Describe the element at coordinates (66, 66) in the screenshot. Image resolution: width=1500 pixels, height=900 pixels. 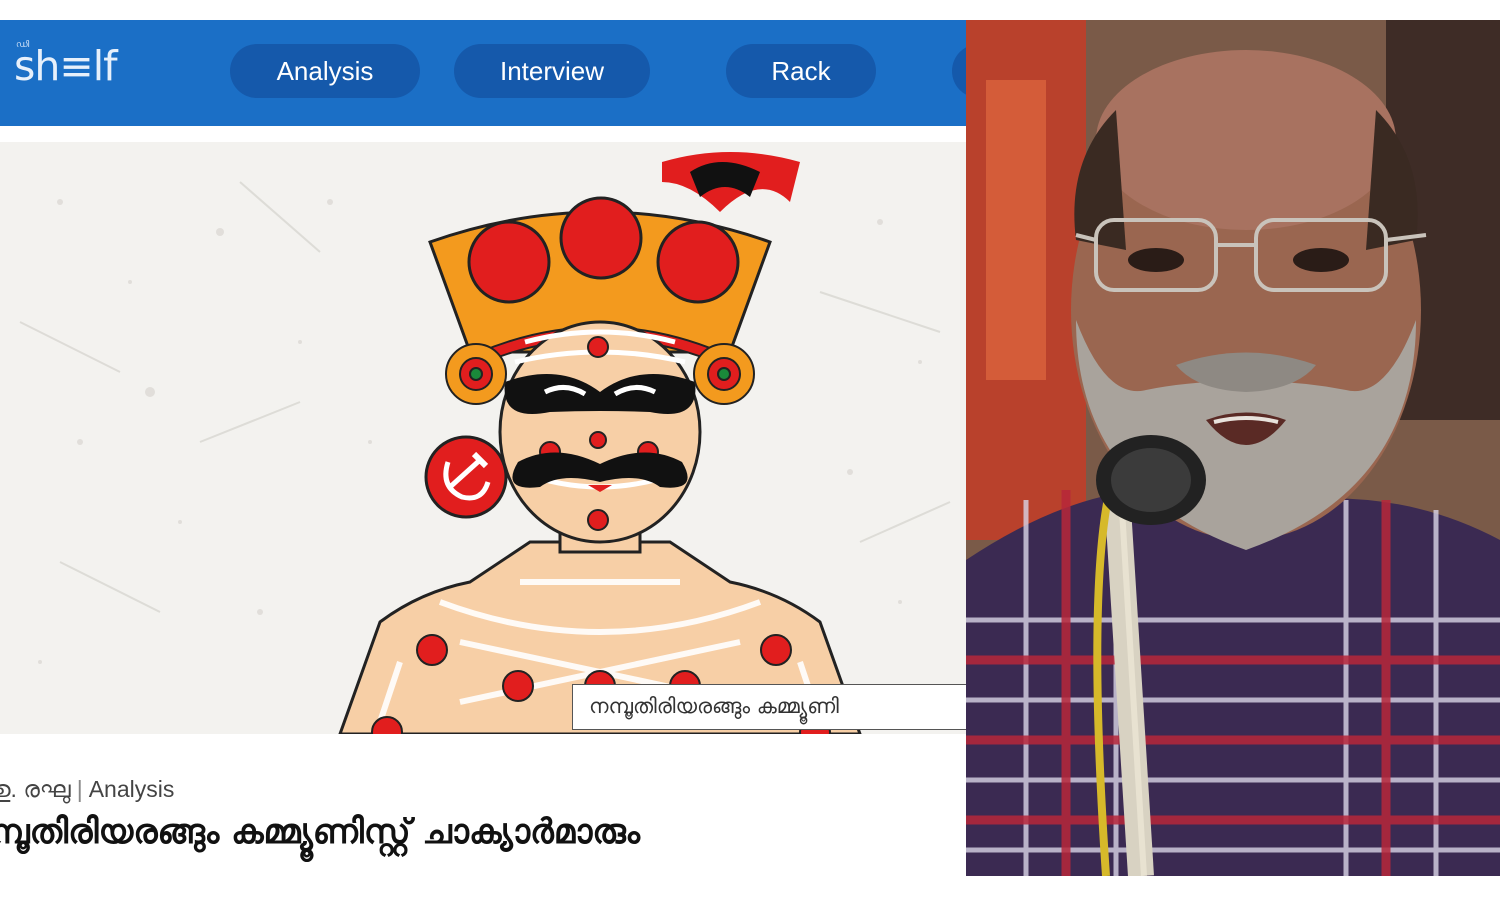
I see `logo-wordmark: sh≡lf` at that location.